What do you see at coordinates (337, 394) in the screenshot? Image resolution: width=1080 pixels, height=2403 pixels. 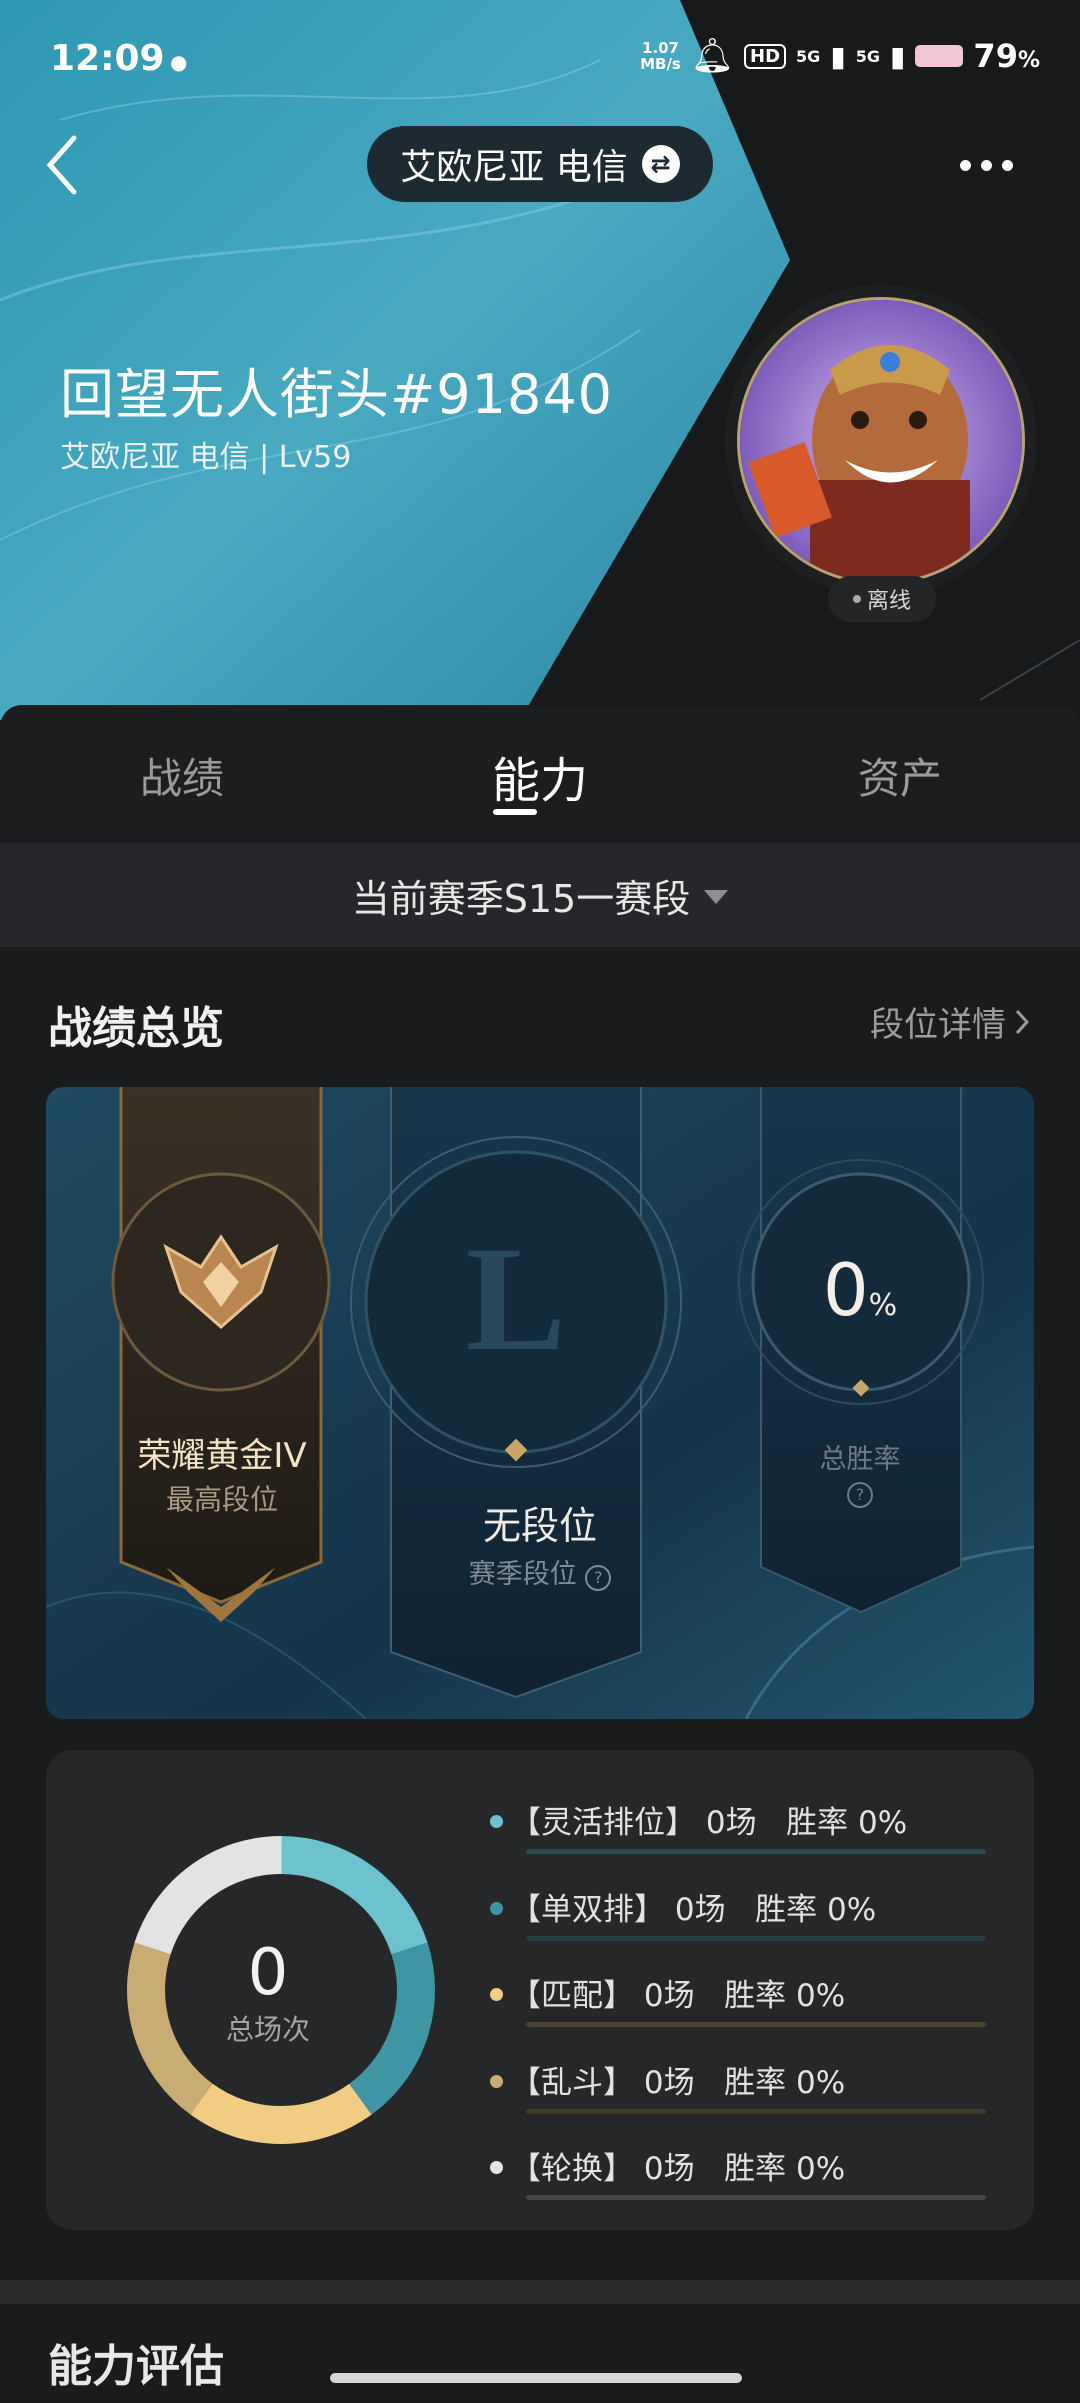 I see `player-name: 回望无人街头#91840` at bounding box center [337, 394].